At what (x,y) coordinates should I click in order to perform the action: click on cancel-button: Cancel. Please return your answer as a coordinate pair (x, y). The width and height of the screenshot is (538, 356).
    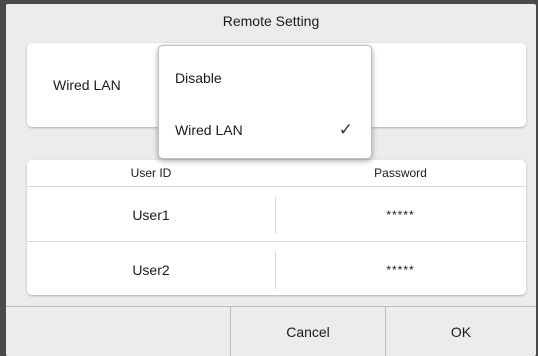
    Looking at the image, I should click on (307, 331).